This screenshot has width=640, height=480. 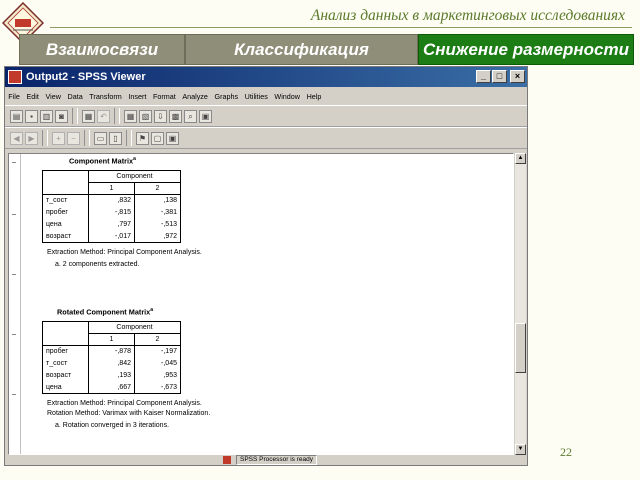 What do you see at coordinates (483, 76) in the screenshot?
I see `minimize-button: _` at bounding box center [483, 76].